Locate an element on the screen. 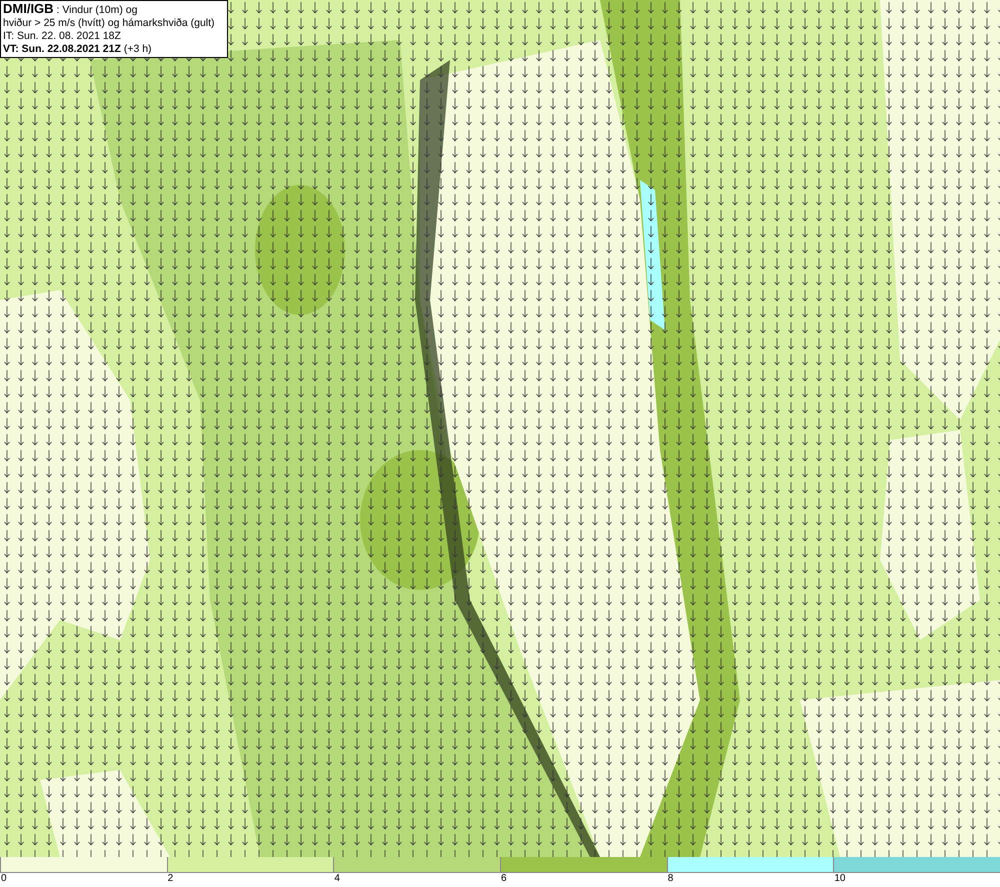 This screenshot has width=1000, height=887. legend-label: 0 is located at coordinates (4, 879).